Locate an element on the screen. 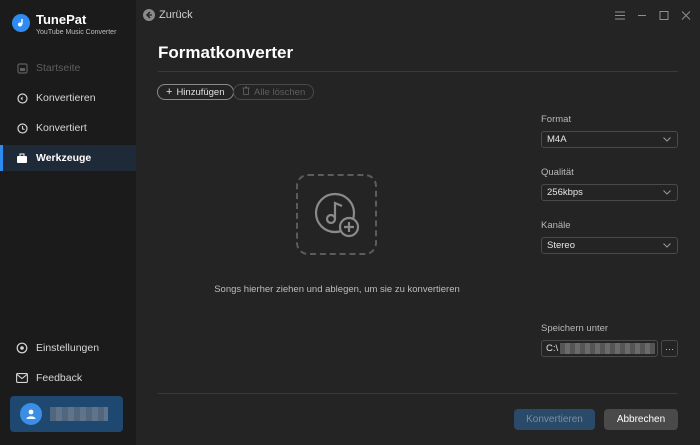 The image size is (700, 445). brand: TunePat YouTube Music Converter is located at coordinates (64, 24).